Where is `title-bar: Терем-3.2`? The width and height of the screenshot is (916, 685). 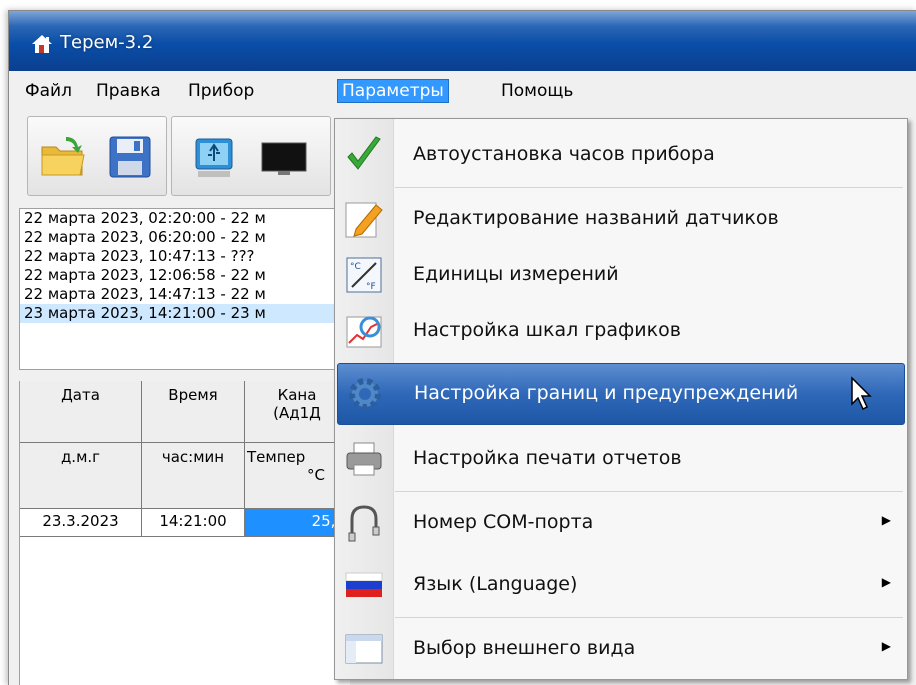 title-bar: Терем-3.2 is located at coordinates (462, 41).